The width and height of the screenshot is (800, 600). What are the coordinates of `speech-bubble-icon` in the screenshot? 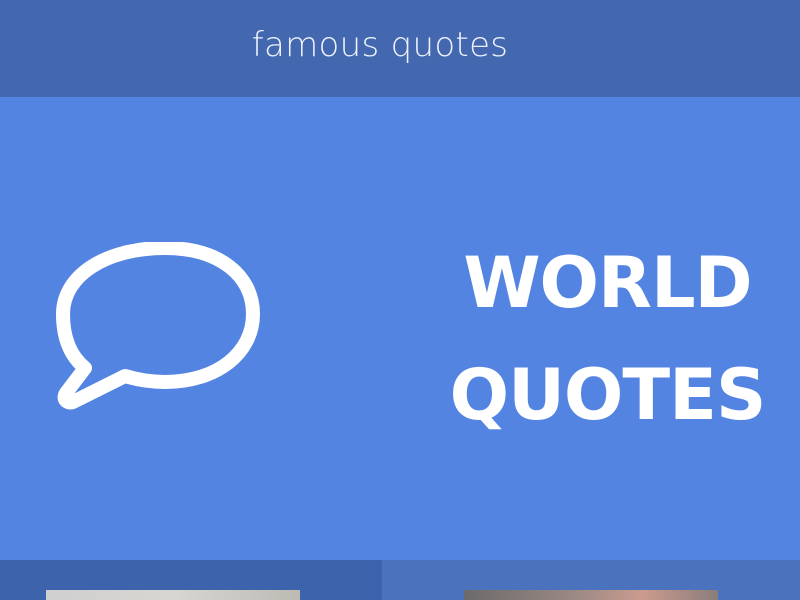 It's located at (158, 326).